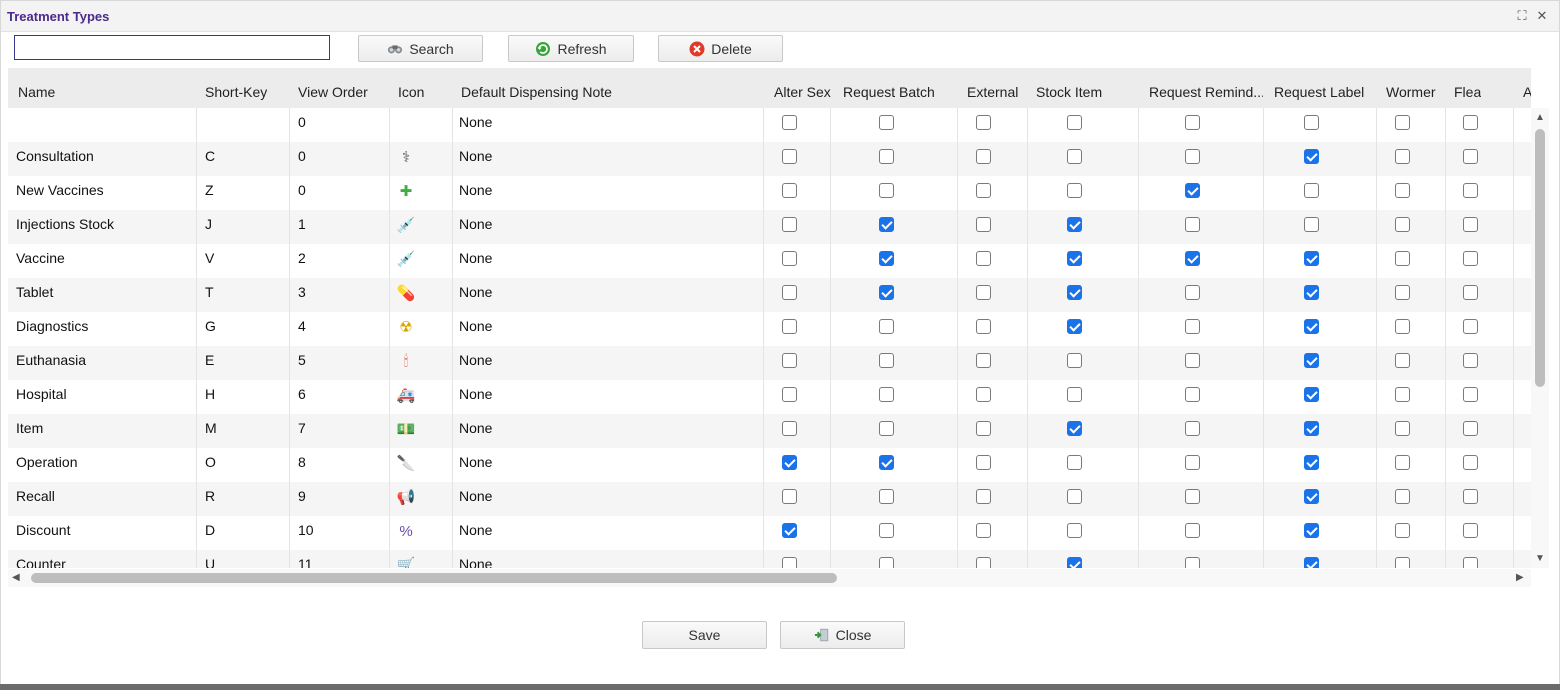 The image size is (1560, 690). I want to click on table-row: 0 None, so click(769, 125).